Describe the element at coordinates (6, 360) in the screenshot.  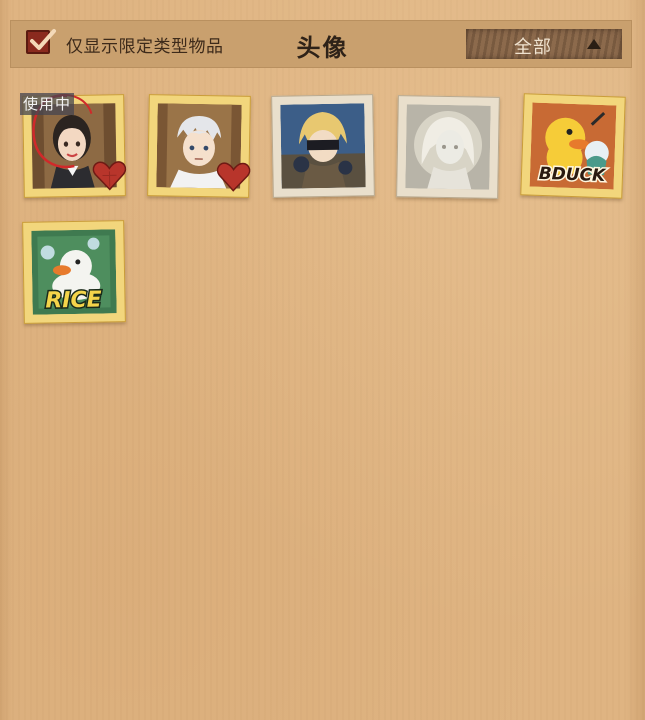
I see `panel-edge-left` at that location.